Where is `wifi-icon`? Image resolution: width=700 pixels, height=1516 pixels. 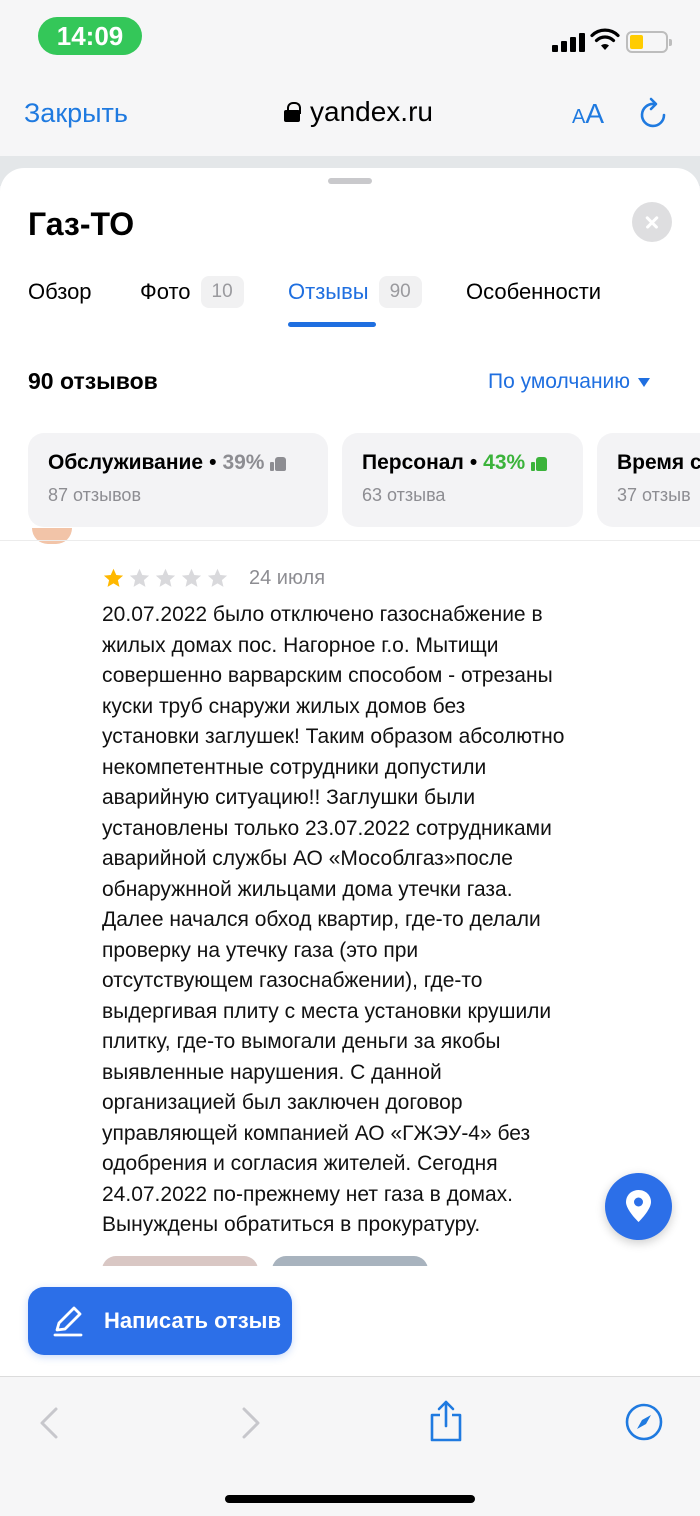 wifi-icon is located at coordinates (605, 39).